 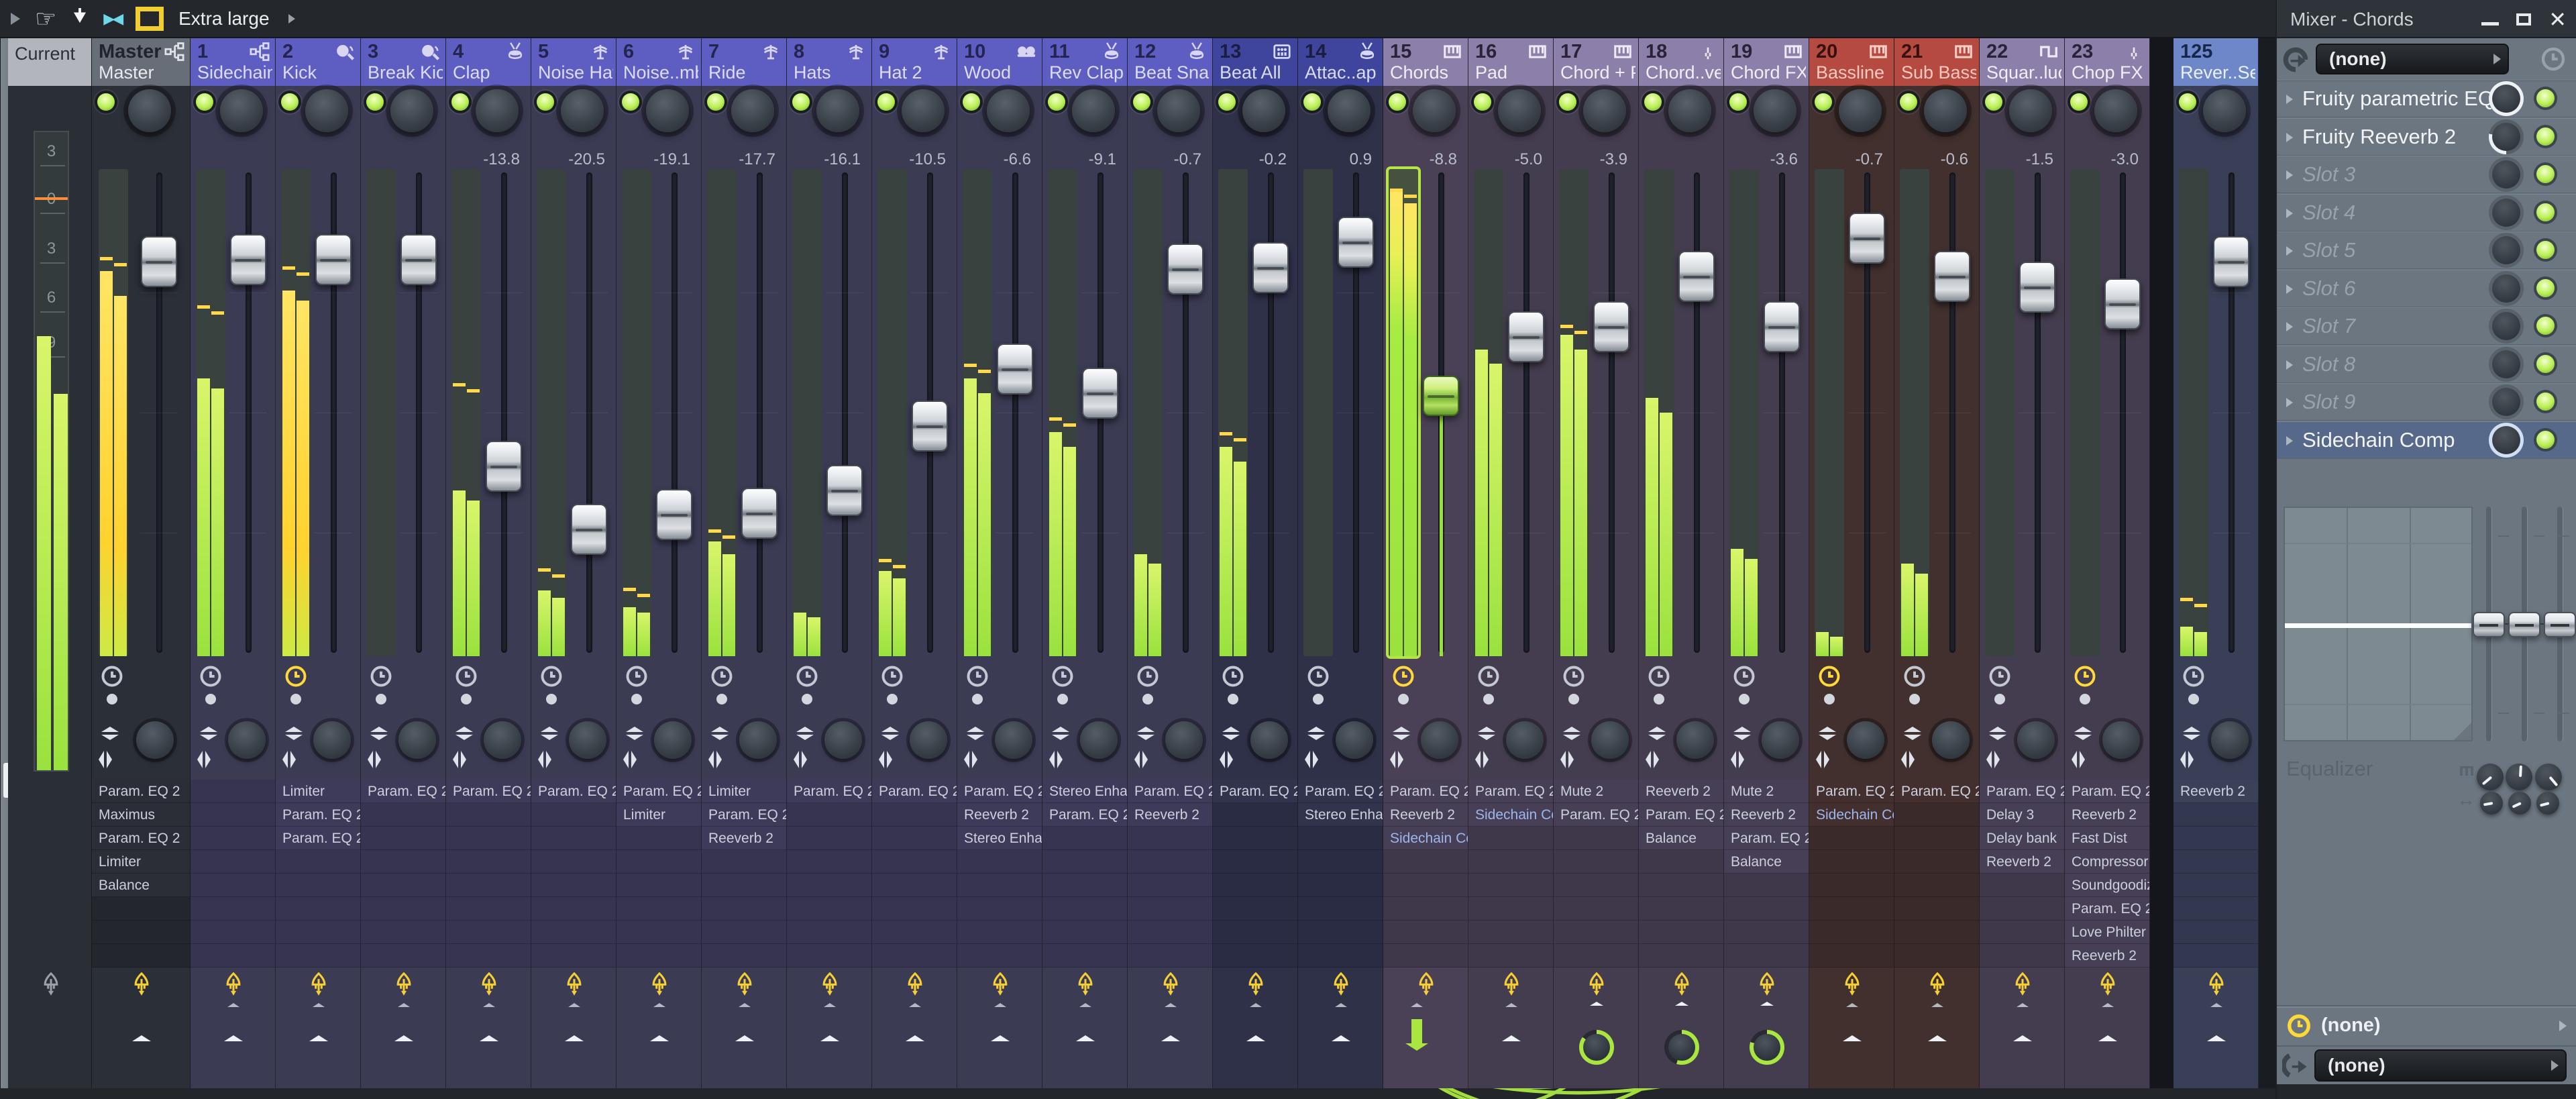 What do you see at coordinates (2022, 838) in the screenshot?
I see `fx-slot-row: Delay bank` at bounding box center [2022, 838].